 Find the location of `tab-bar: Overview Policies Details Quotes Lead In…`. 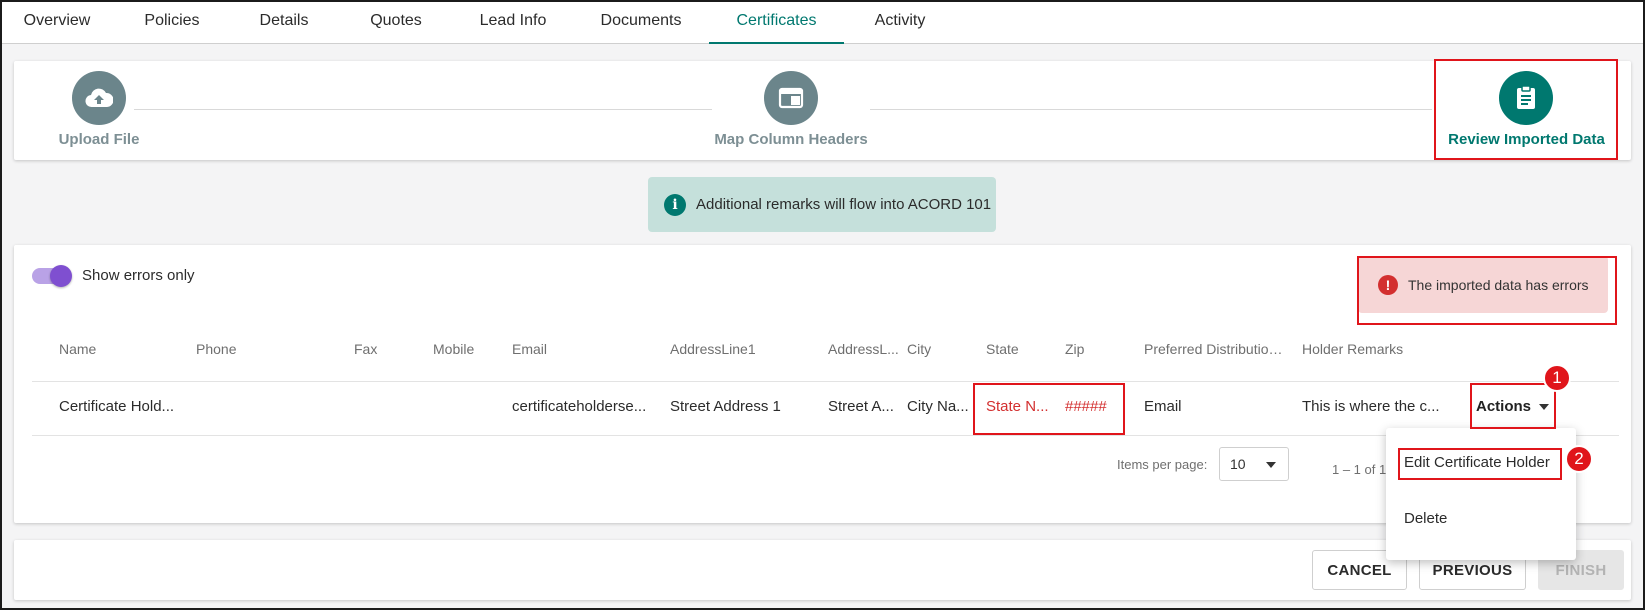

tab-bar: Overview Policies Details Quotes Lead In… is located at coordinates (822, 22).